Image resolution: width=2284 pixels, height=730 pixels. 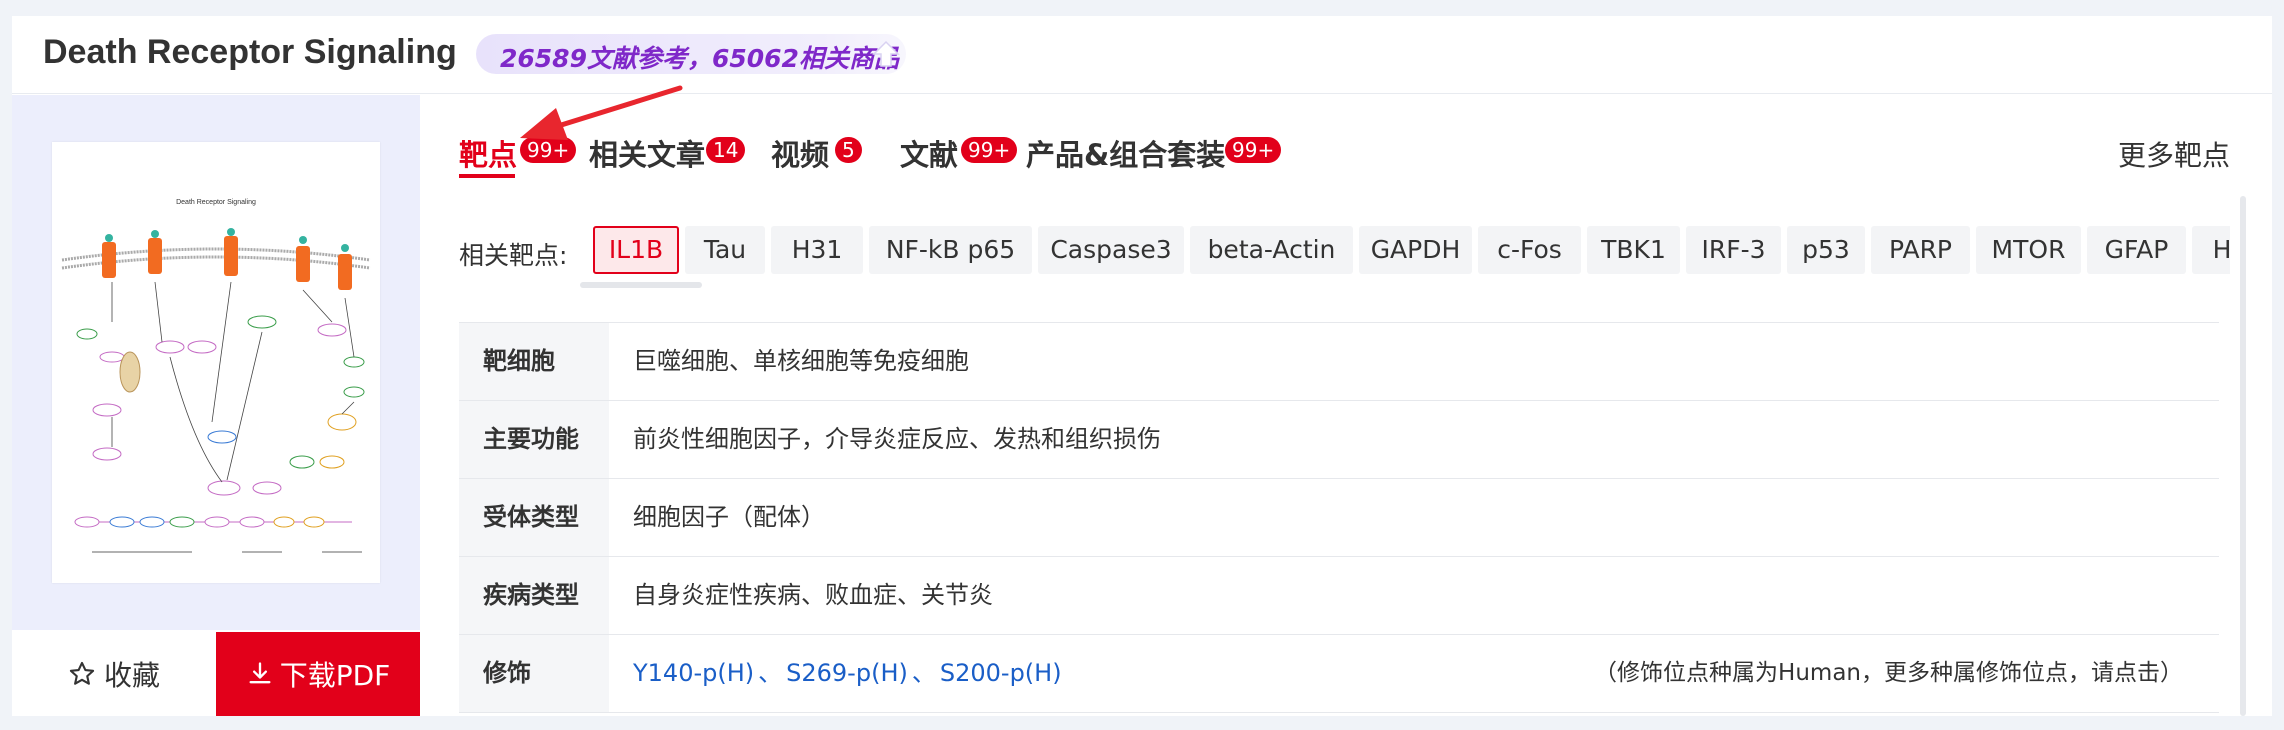 I want to click on target-chip: H31, so click(x=817, y=250).